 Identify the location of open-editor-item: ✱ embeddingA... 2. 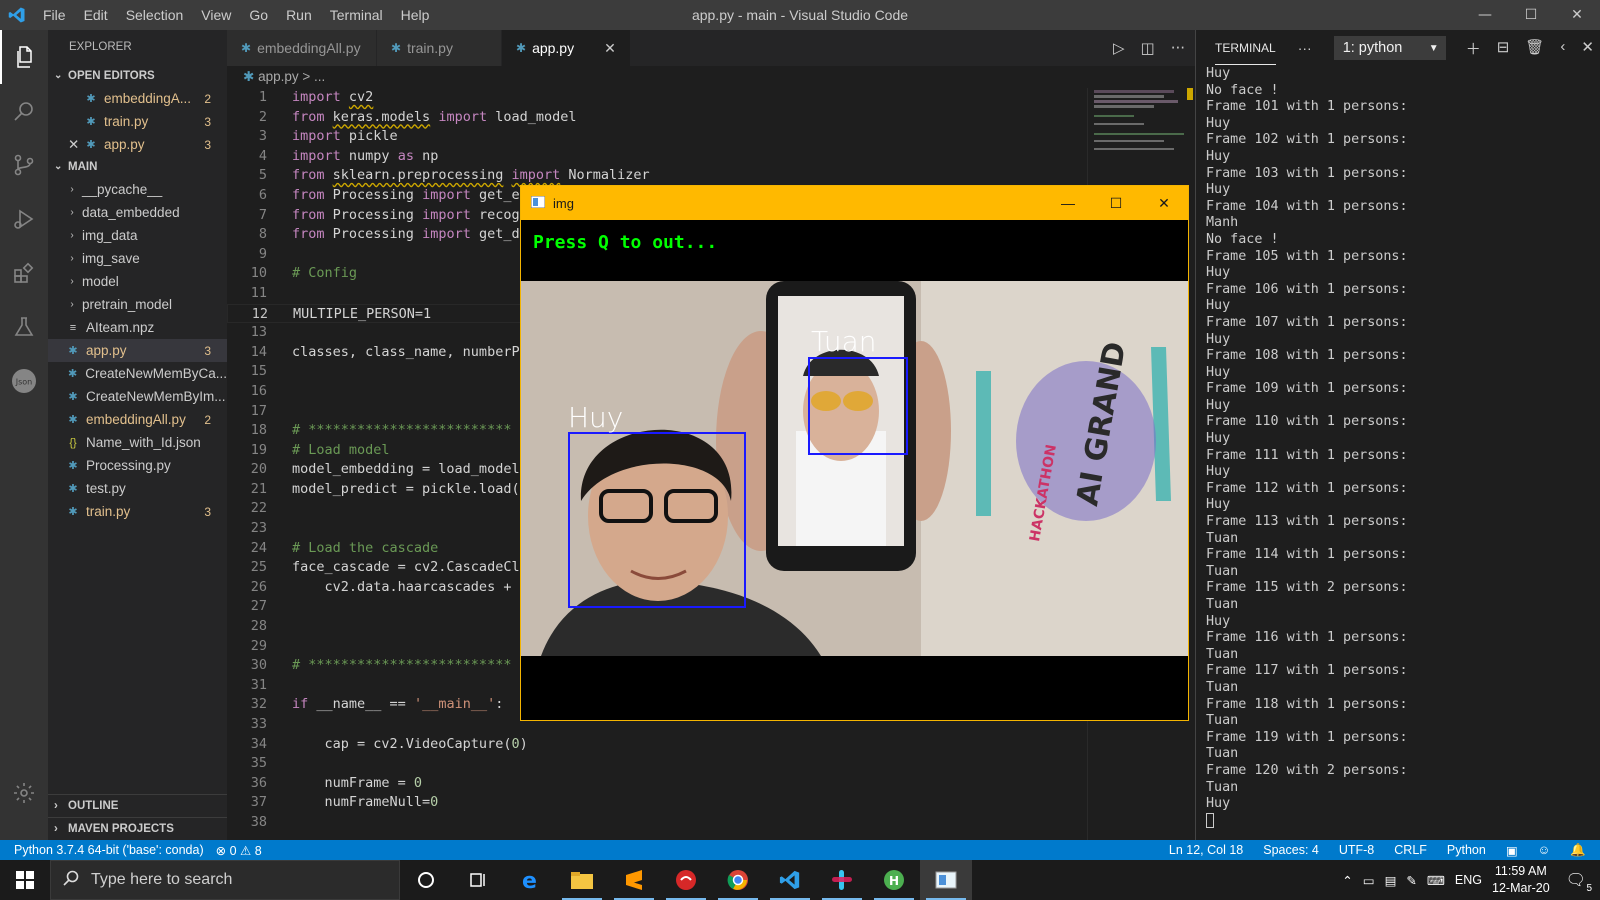
(137, 98).